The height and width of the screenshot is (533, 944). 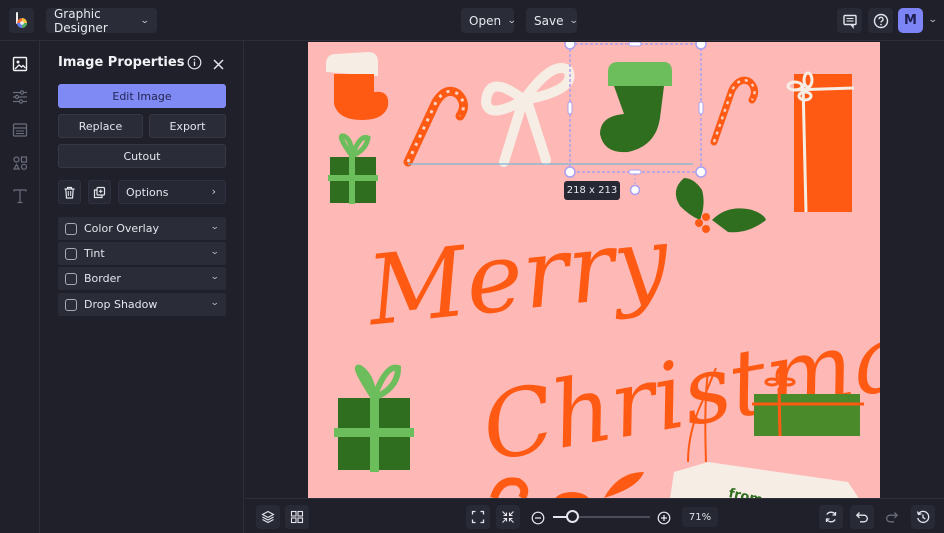 I want to click on effect-tint: Tint ⌄, so click(x=142, y=253).